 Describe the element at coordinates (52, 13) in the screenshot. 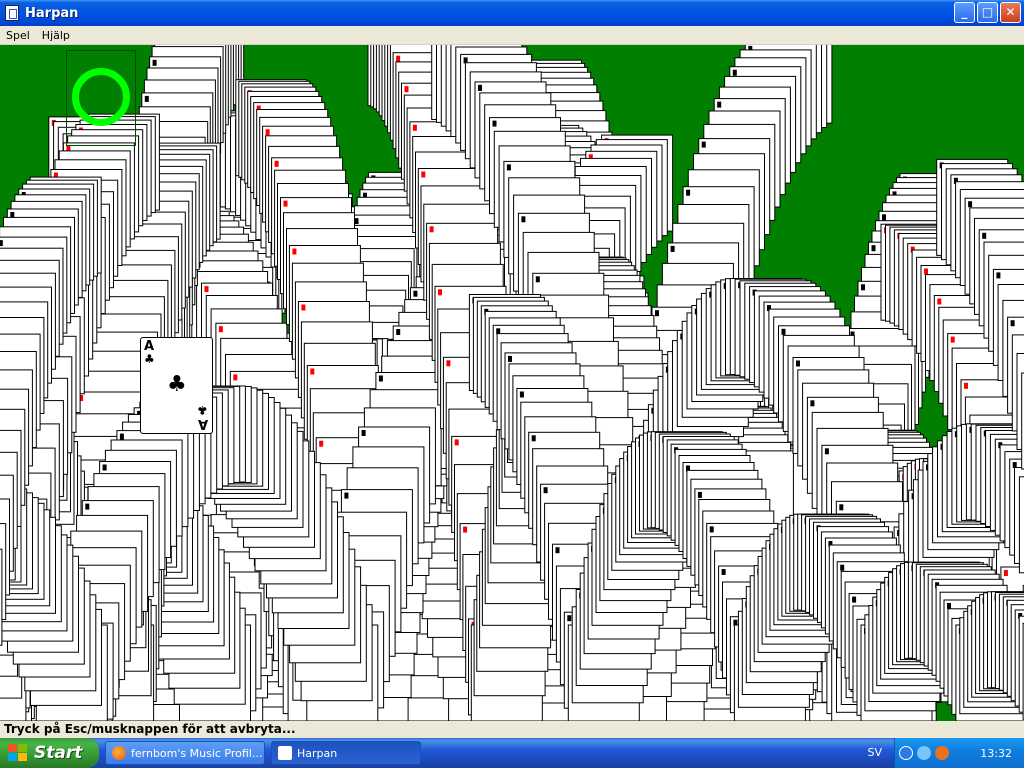

I see `window-title: Harpan` at that location.